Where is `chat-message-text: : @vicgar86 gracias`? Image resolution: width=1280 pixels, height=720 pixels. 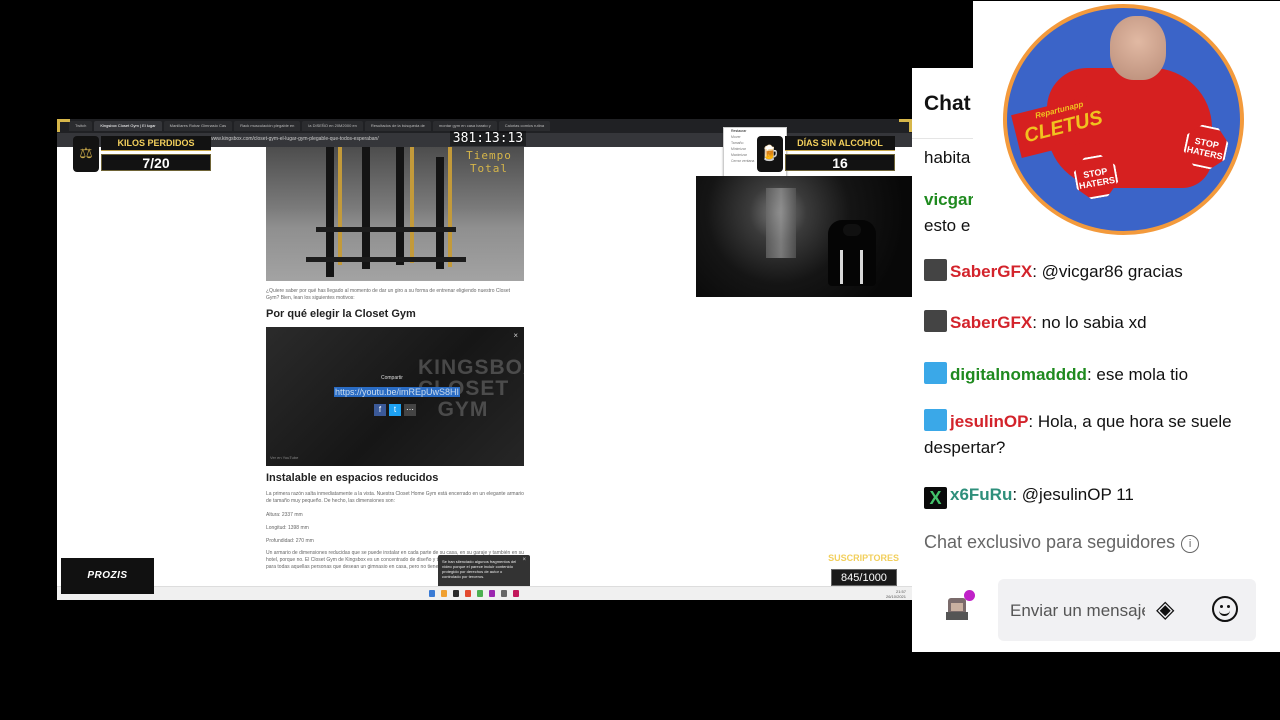
chat-message-text: : @vicgar86 gracias is located at coordinates (1107, 271).